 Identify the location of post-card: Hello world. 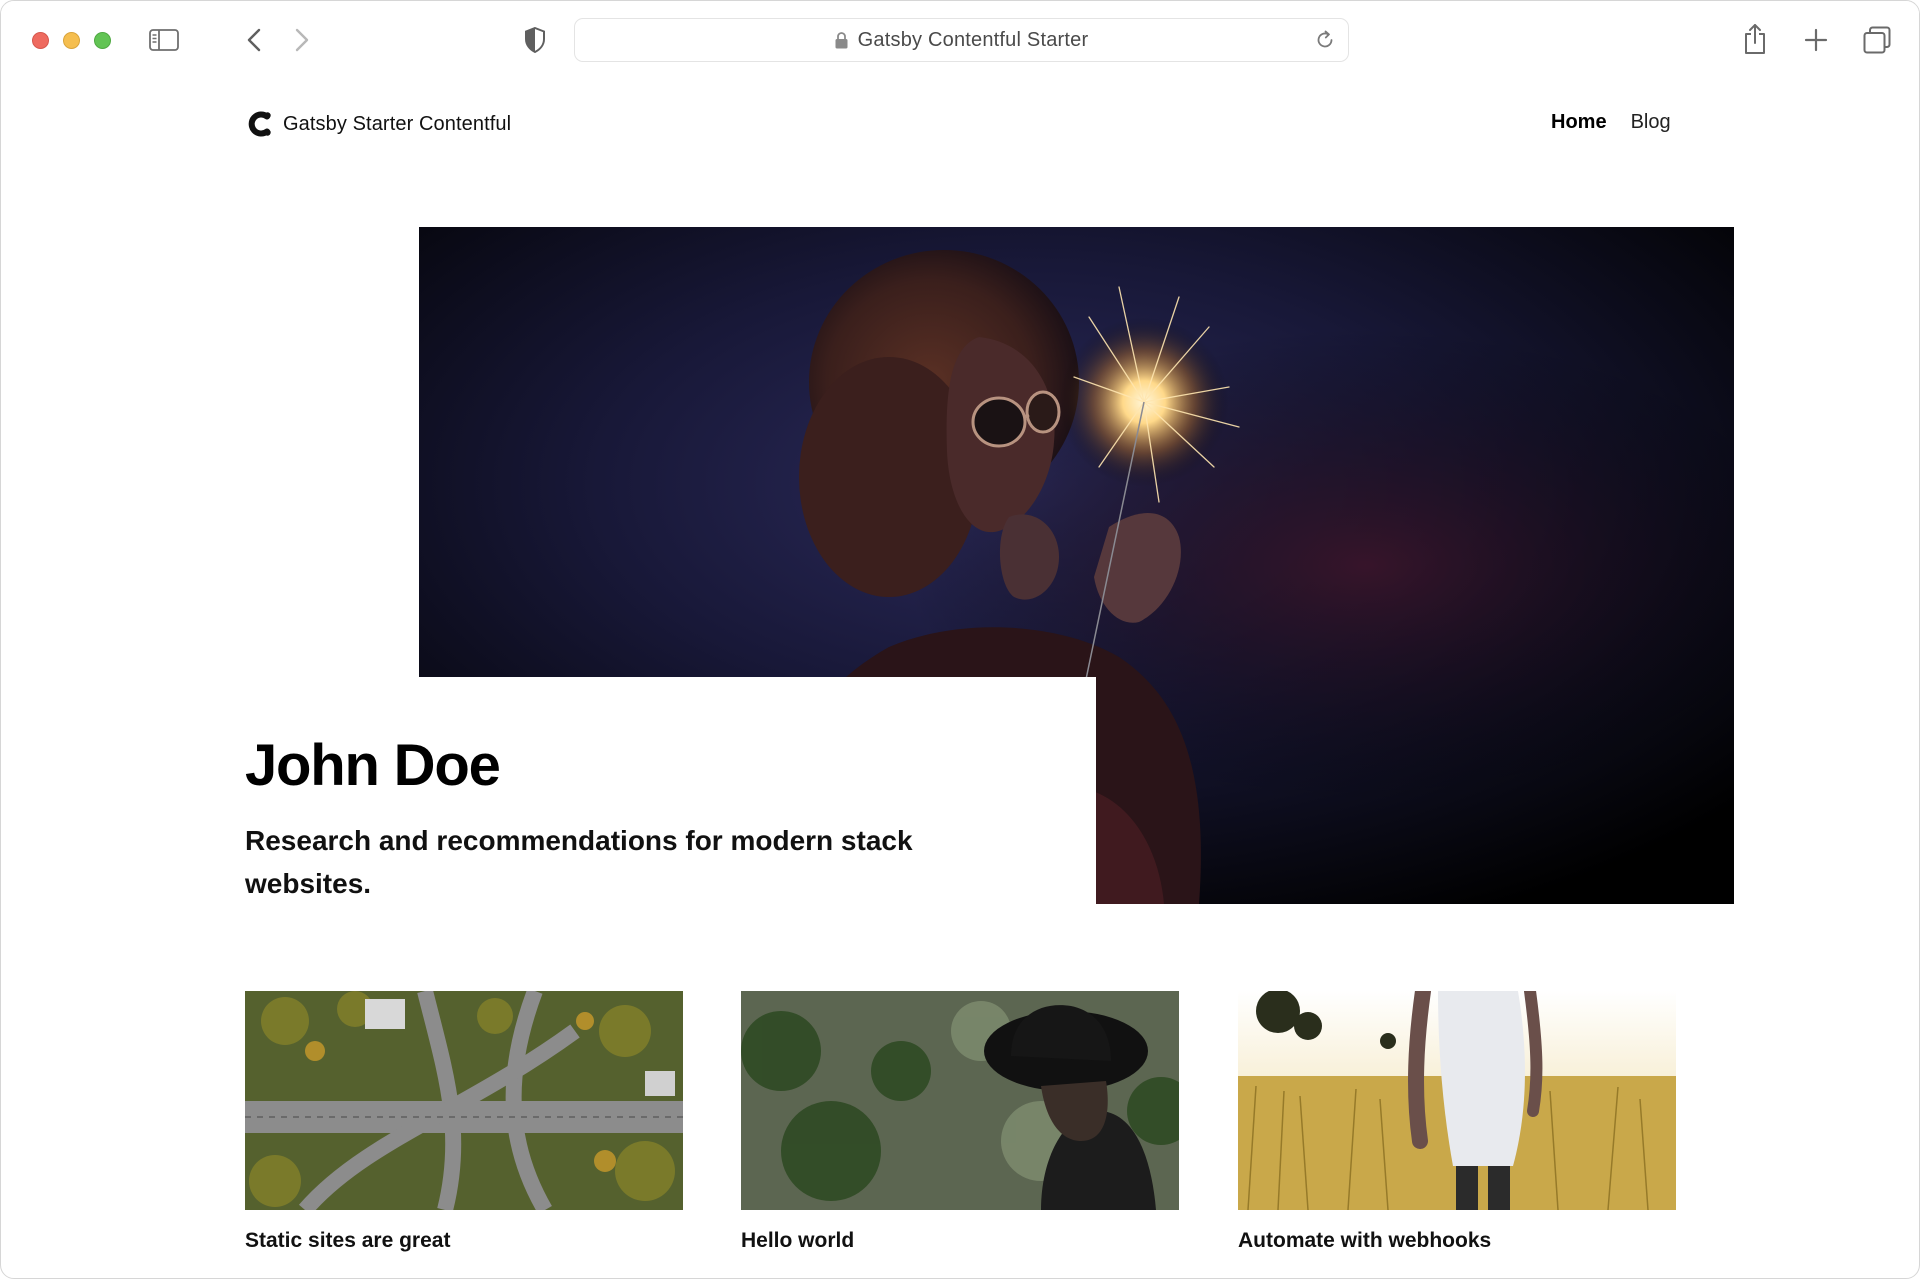
(960, 1122).